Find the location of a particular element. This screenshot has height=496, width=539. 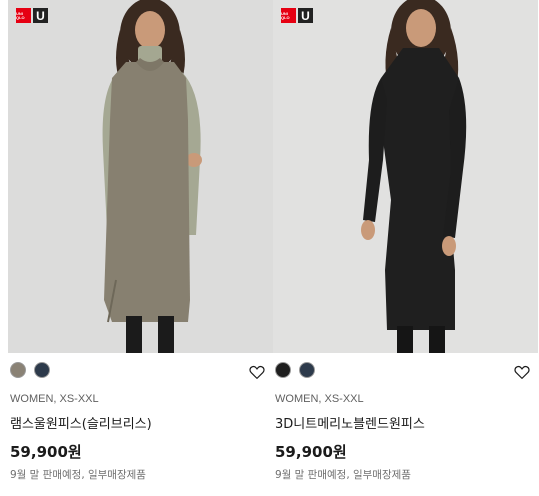

model-photo-lambswool-dress is located at coordinates (152, 176).